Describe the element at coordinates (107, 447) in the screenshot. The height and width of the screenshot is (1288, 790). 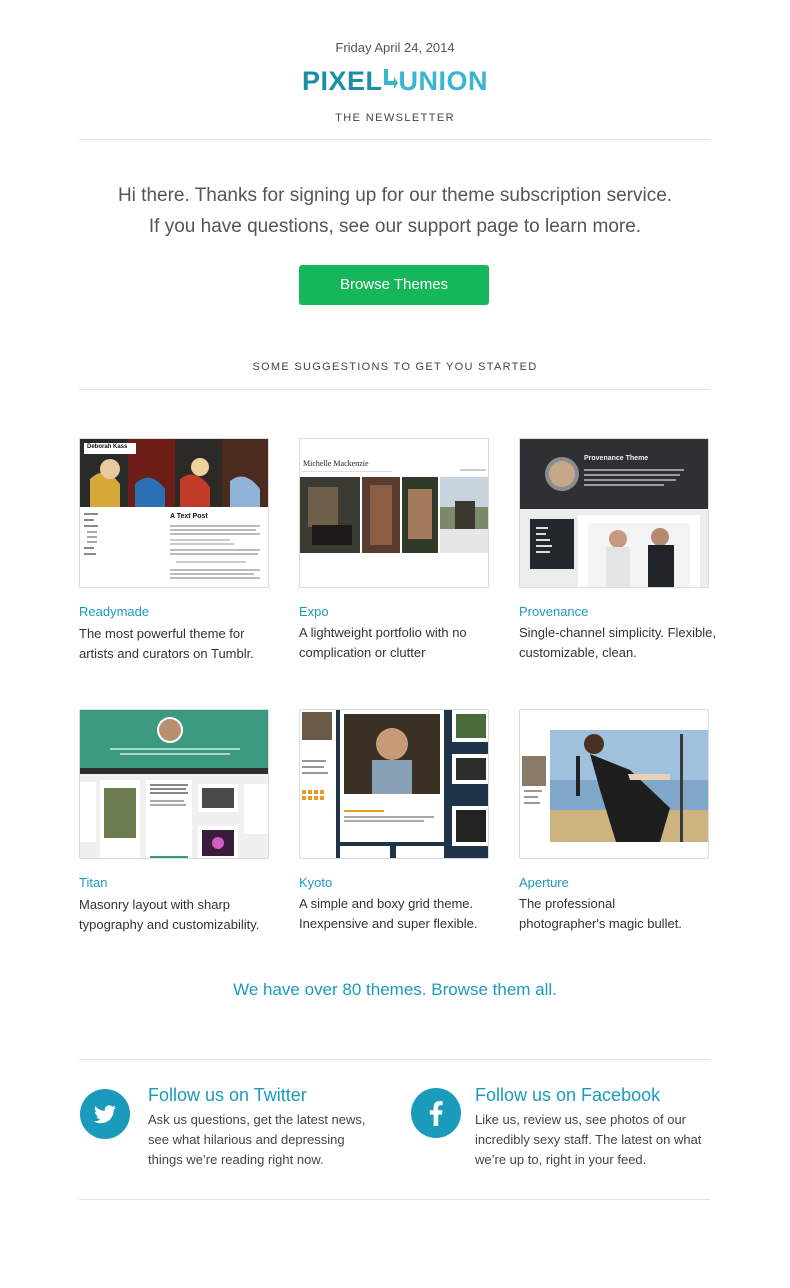
I see `readymade-thumb-title: Deborah Kass` at that location.